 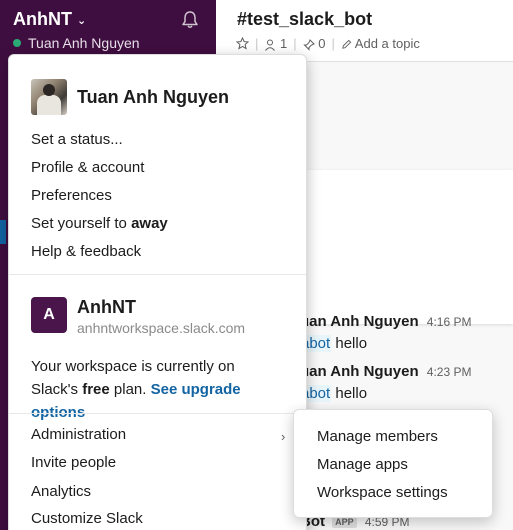 I want to click on menu-item-customize: Customize Slack, so click(x=87, y=518).